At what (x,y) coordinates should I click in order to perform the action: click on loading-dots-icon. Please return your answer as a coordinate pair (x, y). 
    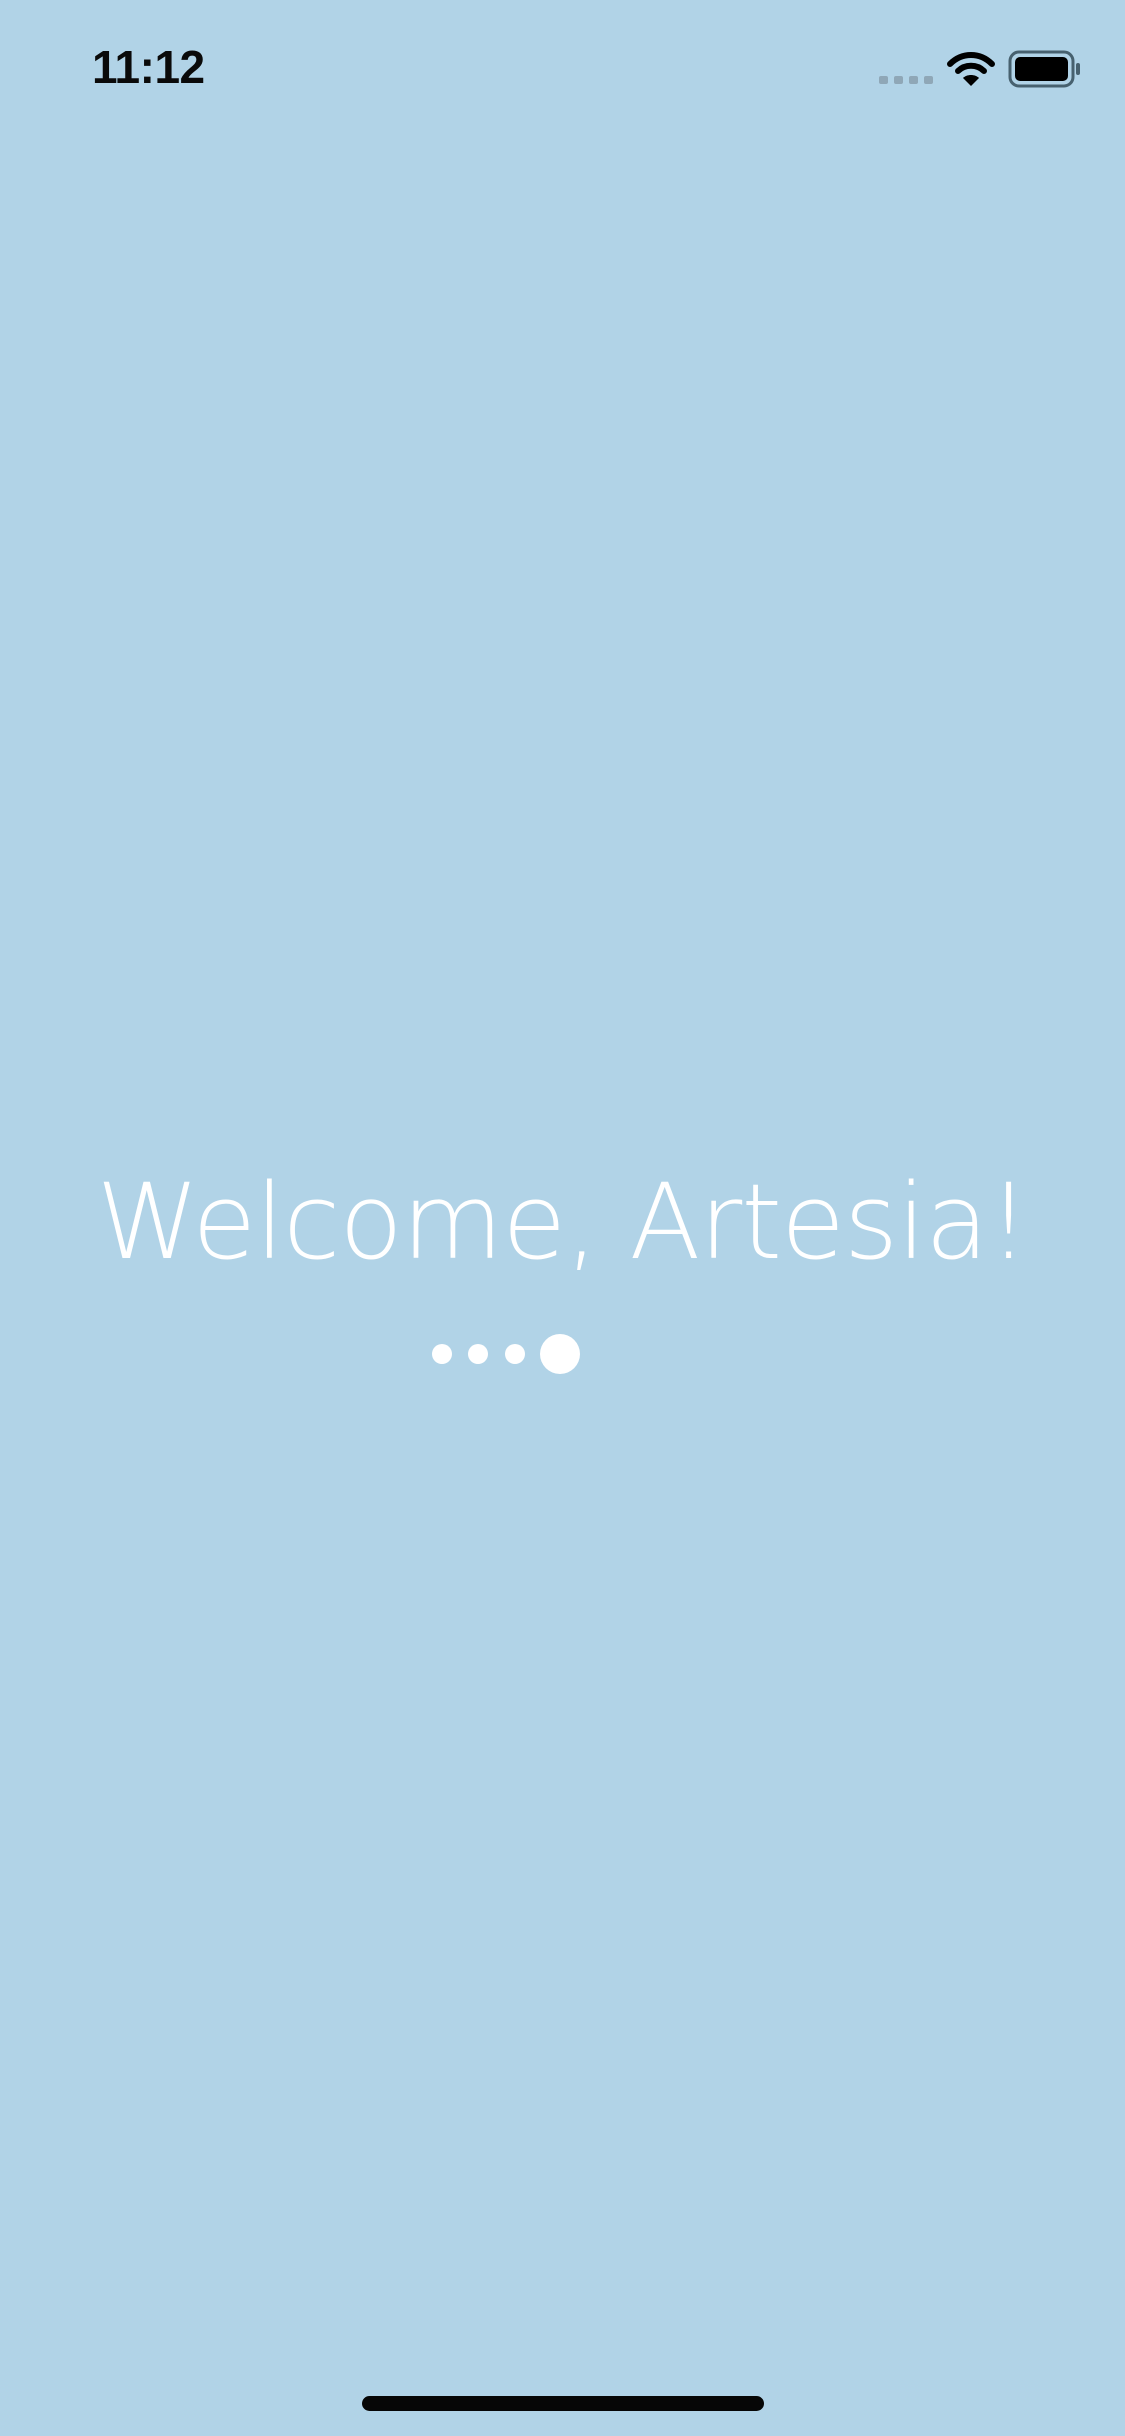
    Looking at the image, I should click on (506, 1354).